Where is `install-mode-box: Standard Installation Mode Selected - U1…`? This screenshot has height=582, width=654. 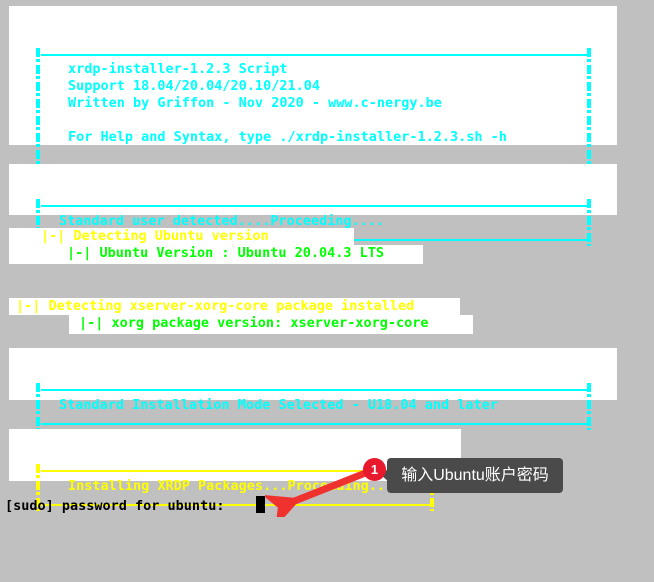
install-mode-box: Standard Installation Mode Selected - U1… is located at coordinates (313, 389).